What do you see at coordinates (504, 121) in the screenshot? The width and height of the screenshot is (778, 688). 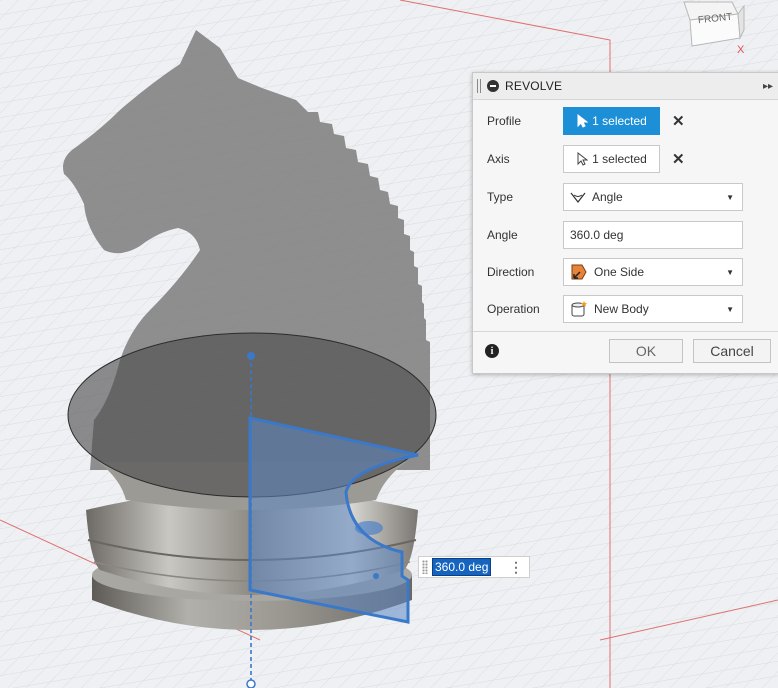 I see `profile-label: Profile` at bounding box center [504, 121].